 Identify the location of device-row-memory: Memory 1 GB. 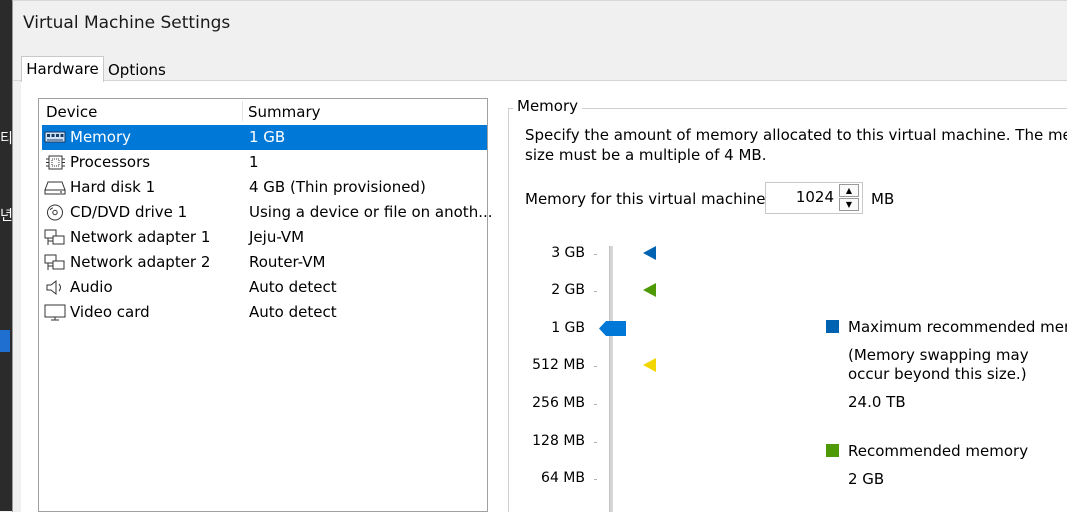
(264, 137).